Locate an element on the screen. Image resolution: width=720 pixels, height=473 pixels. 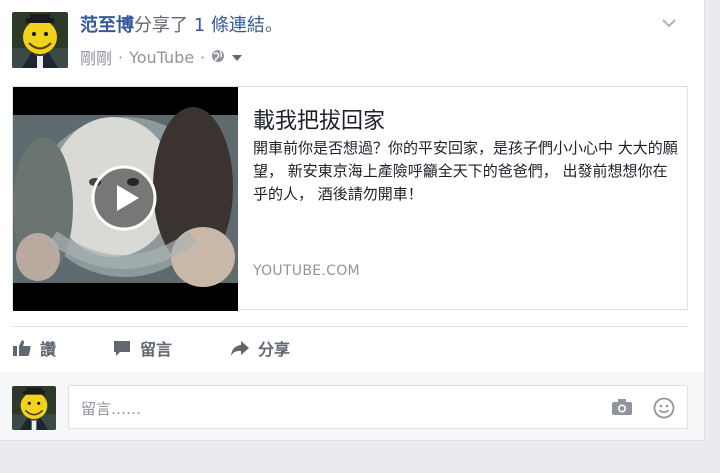
chevron-down-icon is located at coordinates (669, 23).